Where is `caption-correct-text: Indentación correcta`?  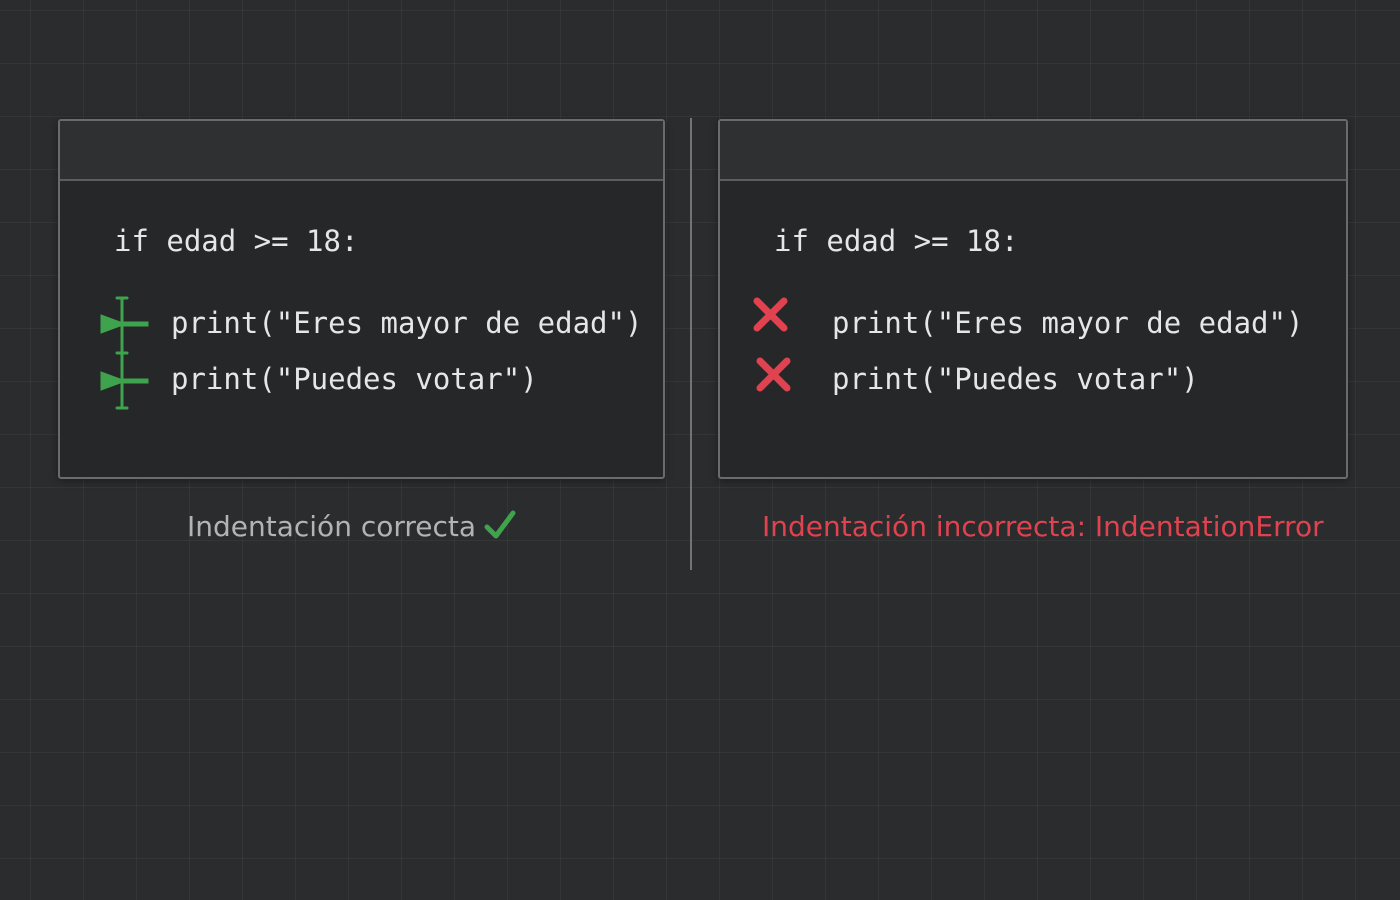
caption-correct-text: Indentación correcta is located at coordinates (332, 526).